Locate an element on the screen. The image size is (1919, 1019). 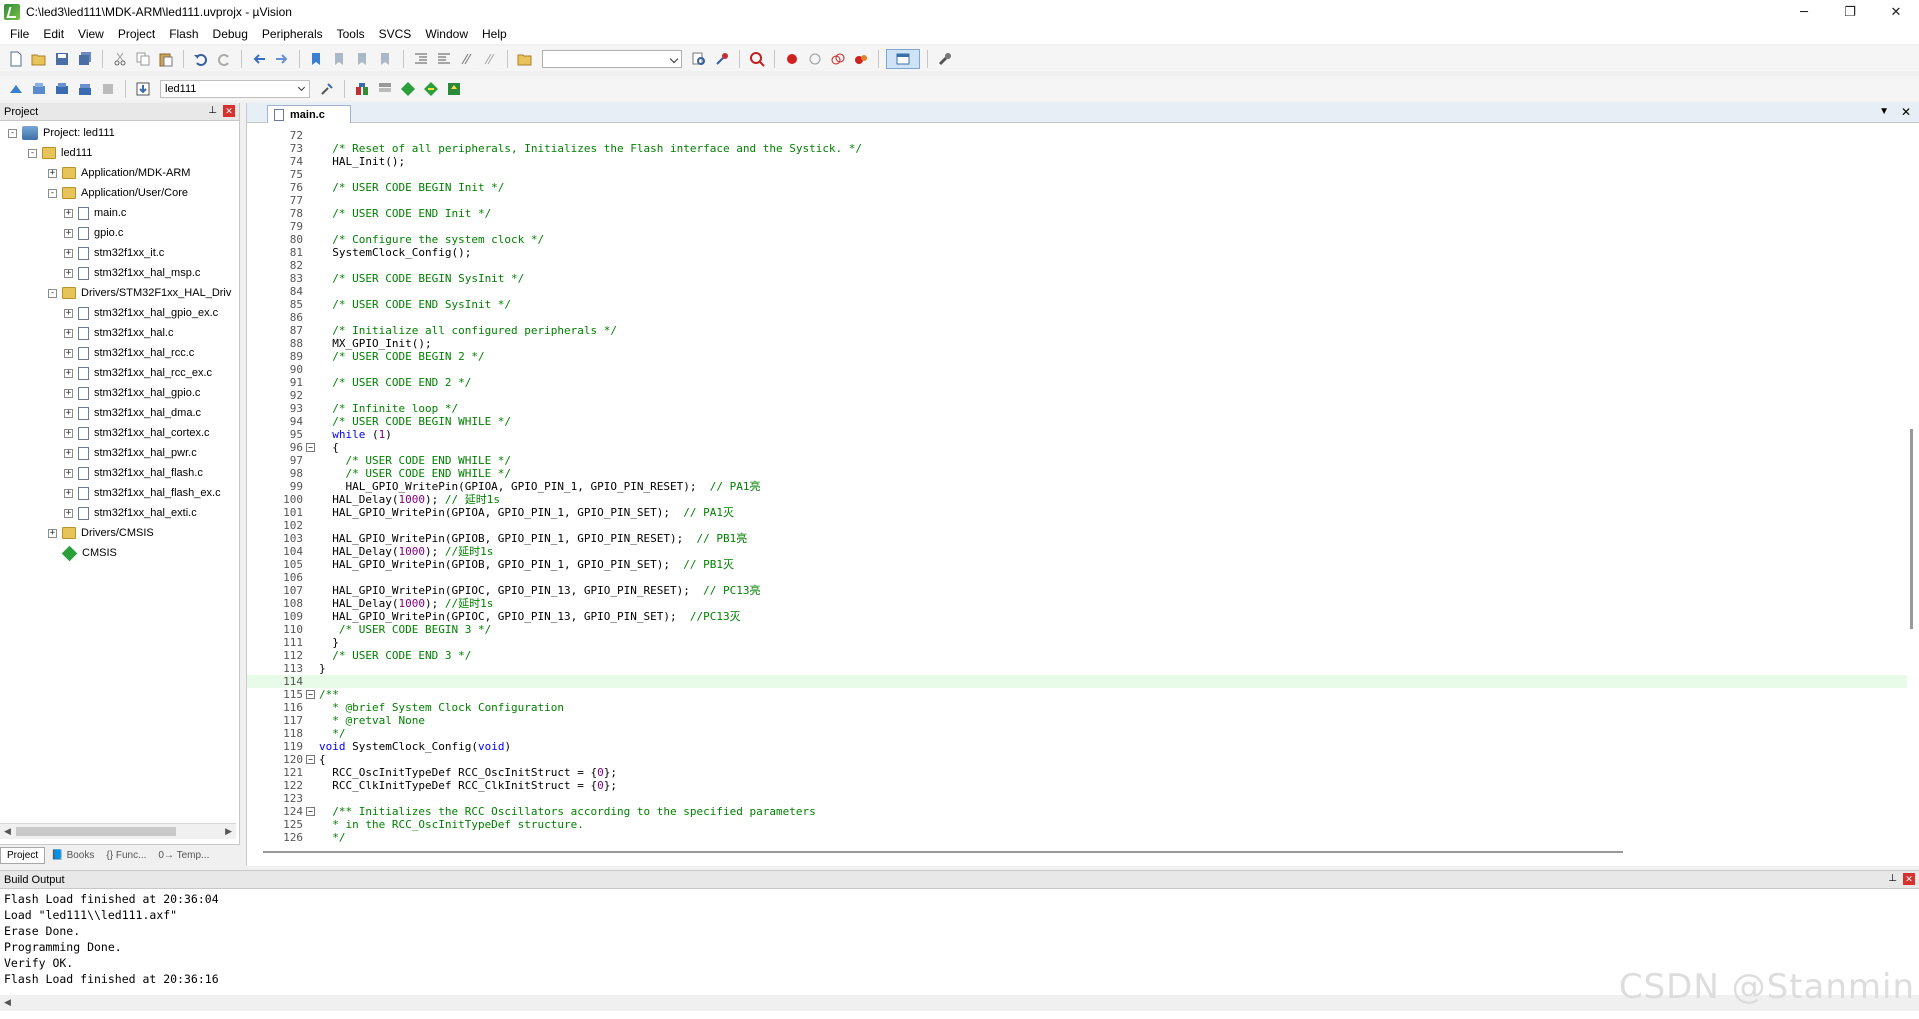
code-line: 75 is located at coordinates (1077, 174).